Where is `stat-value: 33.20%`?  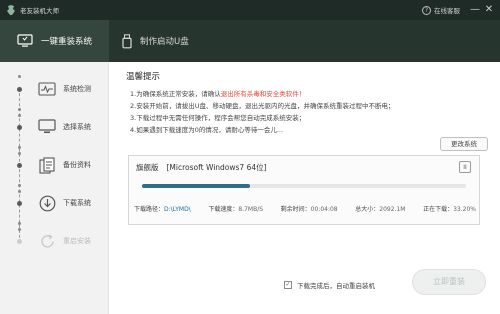
stat-value: 33.20% is located at coordinates (464, 209).